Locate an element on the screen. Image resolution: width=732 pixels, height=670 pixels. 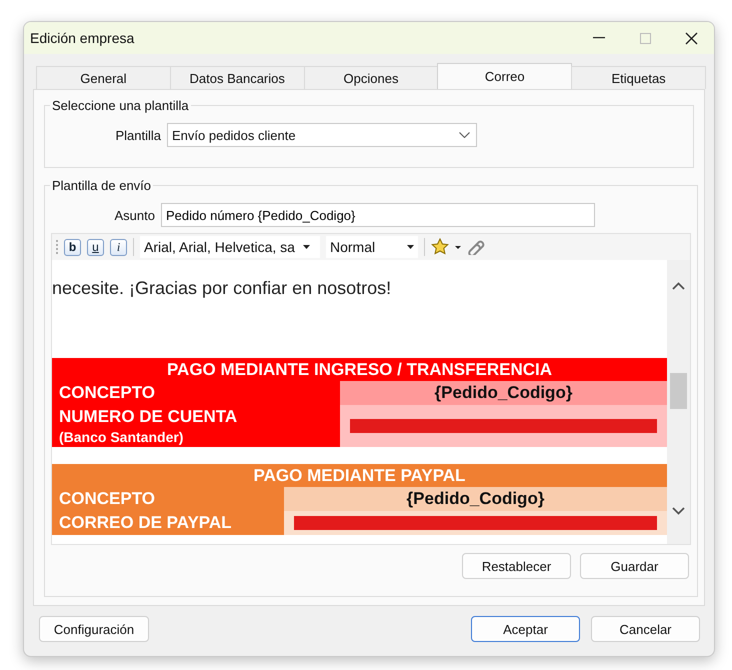
email-body-text: necesite. ¡Gracias por confiar en nosotros! is located at coordinates (222, 288).